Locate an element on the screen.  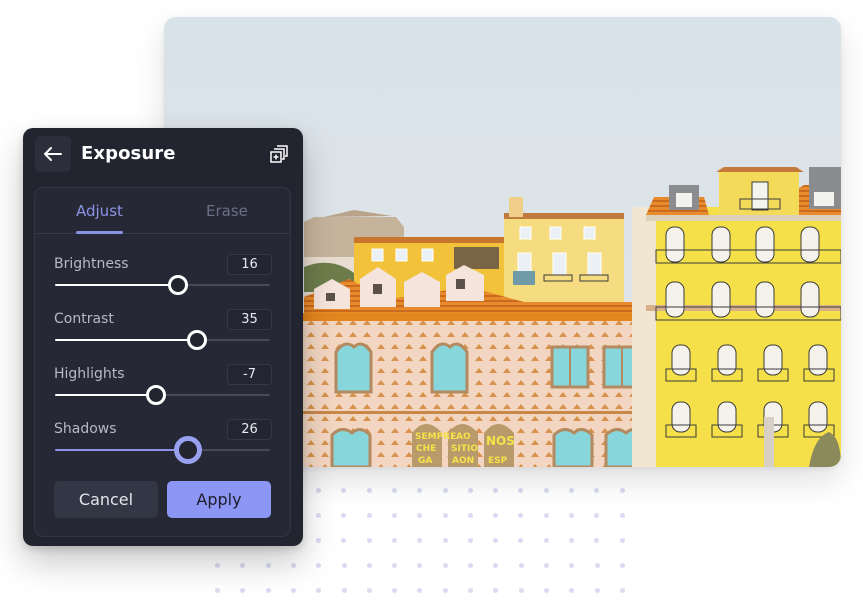
slider-label: Shadows is located at coordinates (85, 429).